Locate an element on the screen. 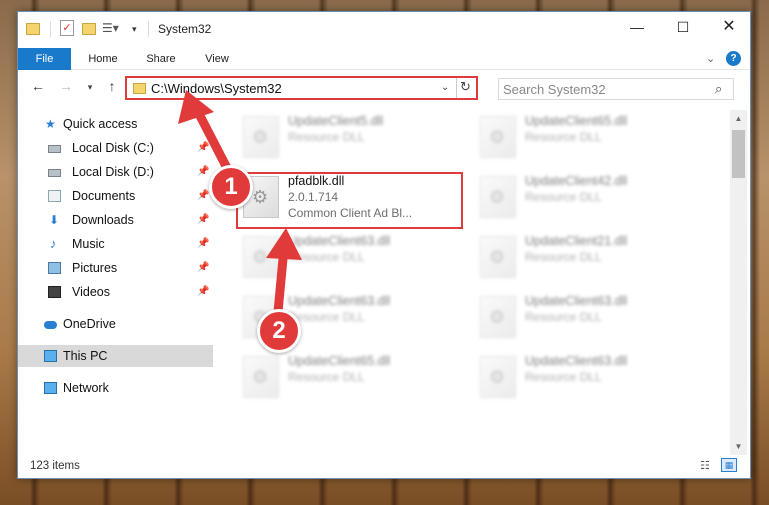 This screenshot has height=505, width=769. recent-locations-chevron-icon: ▾ is located at coordinates (90, 87).